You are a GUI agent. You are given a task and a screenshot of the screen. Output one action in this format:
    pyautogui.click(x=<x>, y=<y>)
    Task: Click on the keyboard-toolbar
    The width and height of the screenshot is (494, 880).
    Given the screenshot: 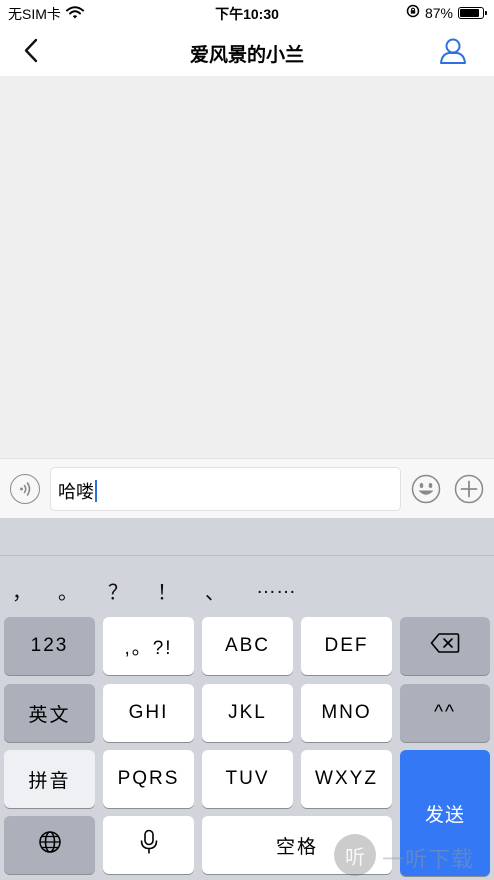 What is the action you would take?
    pyautogui.click(x=247, y=537)
    